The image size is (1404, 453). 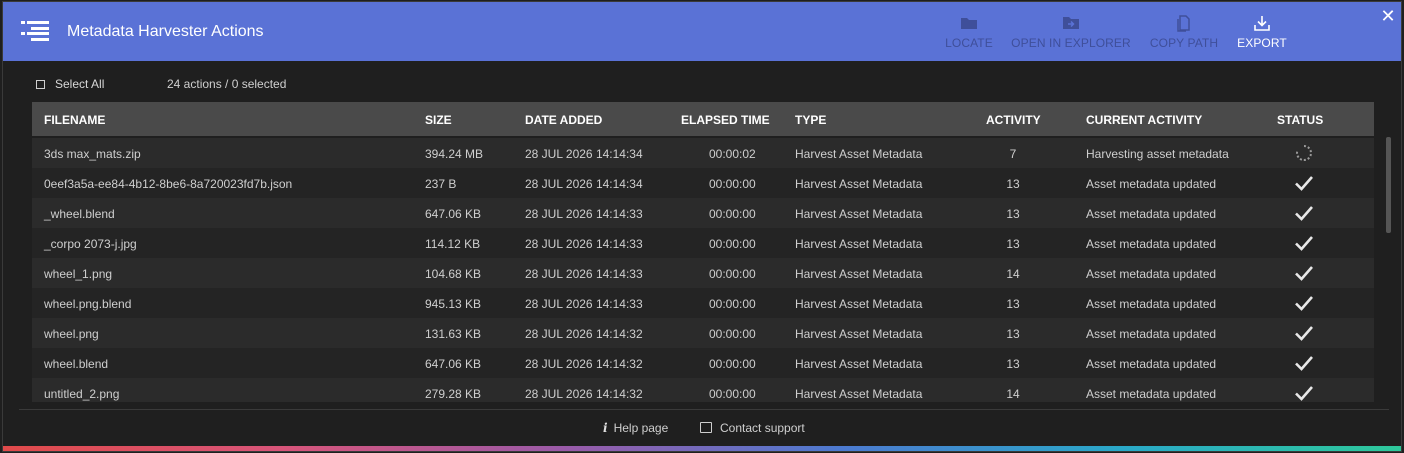 What do you see at coordinates (702, 448) in the screenshot?
I see `accent-gradient-bar` at bounding box center [702, 448].